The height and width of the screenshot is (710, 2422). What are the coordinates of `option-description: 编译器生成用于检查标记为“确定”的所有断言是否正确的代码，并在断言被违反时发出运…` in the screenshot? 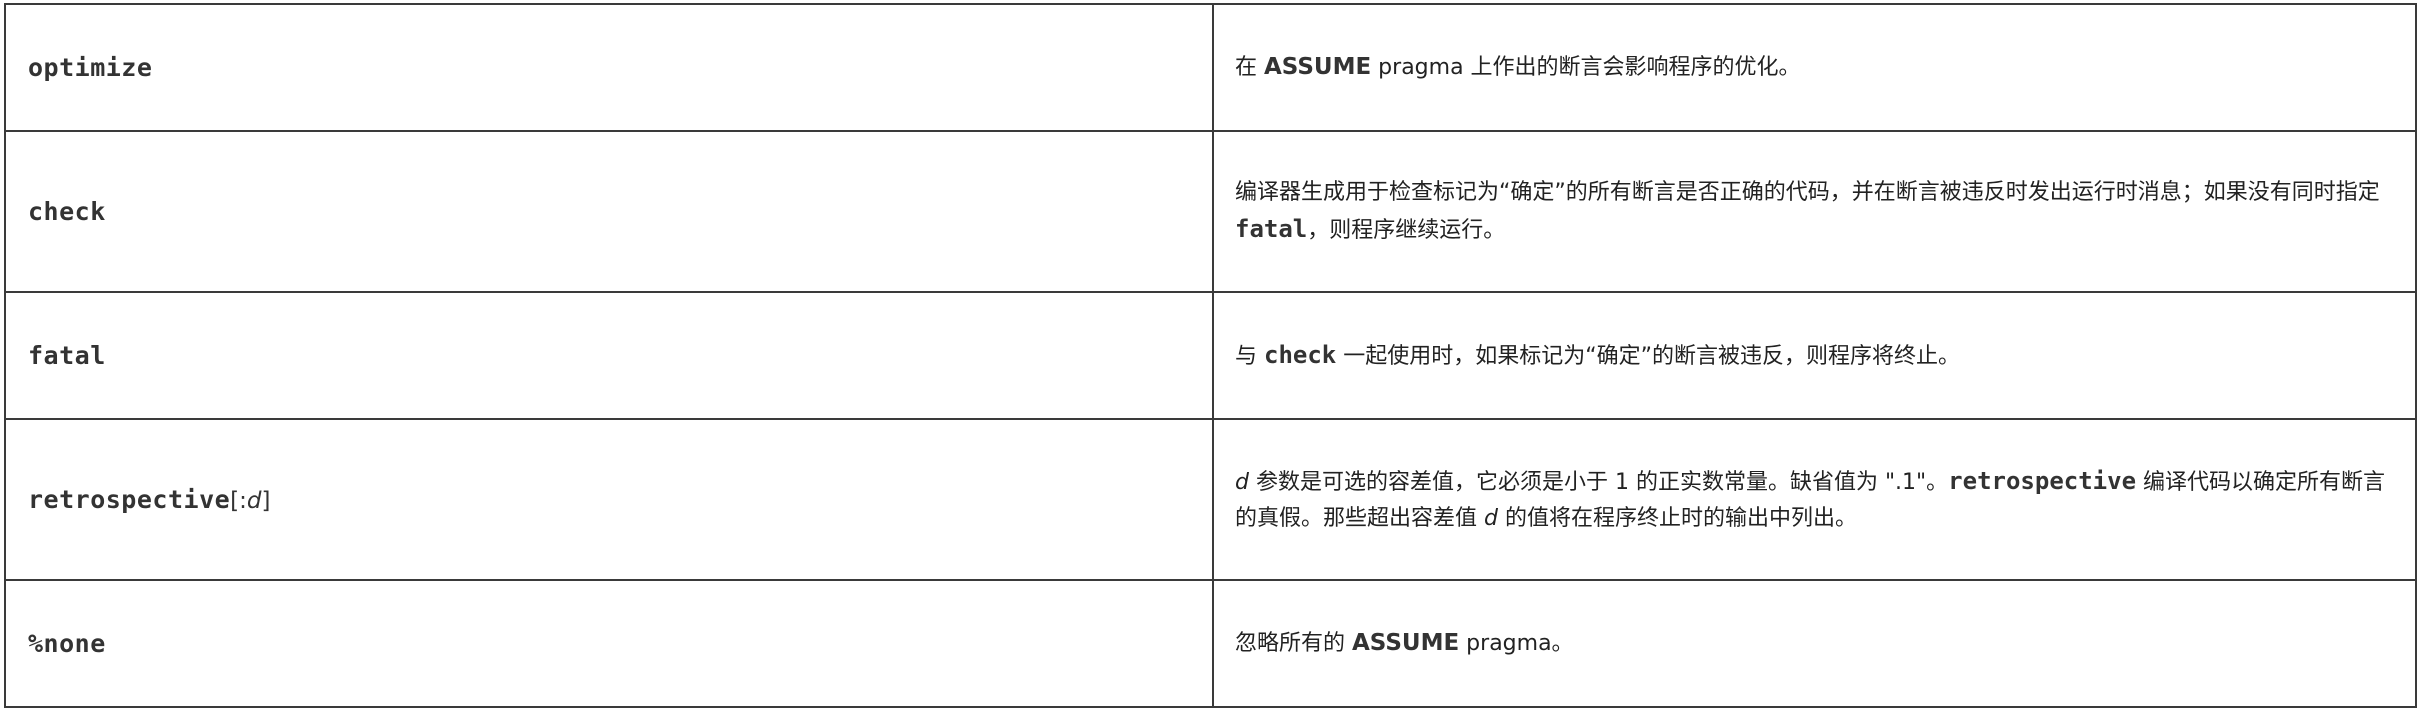 It's located at (1810, 212).